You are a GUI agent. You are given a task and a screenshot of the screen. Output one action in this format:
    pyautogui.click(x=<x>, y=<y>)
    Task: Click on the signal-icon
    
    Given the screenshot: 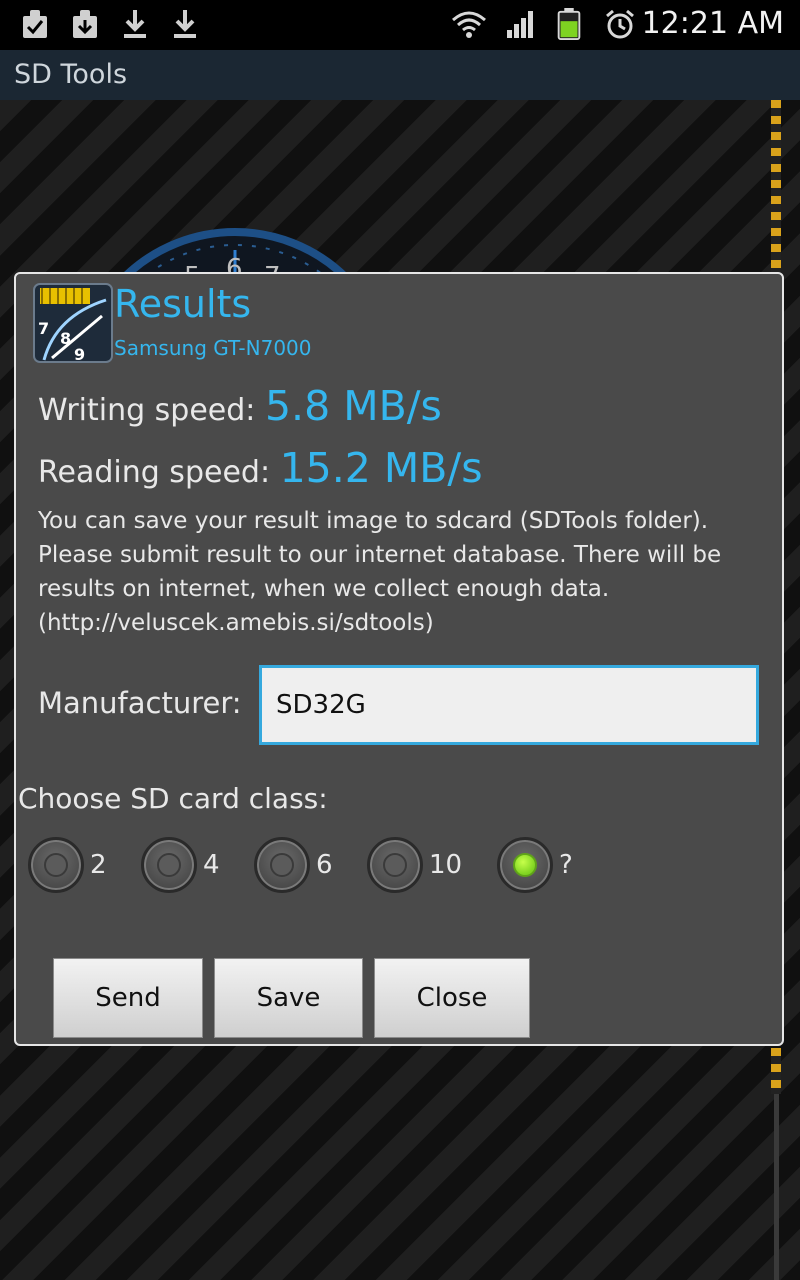 What is the action you would take?
    pyautogui.click(x=520, y=24)
    